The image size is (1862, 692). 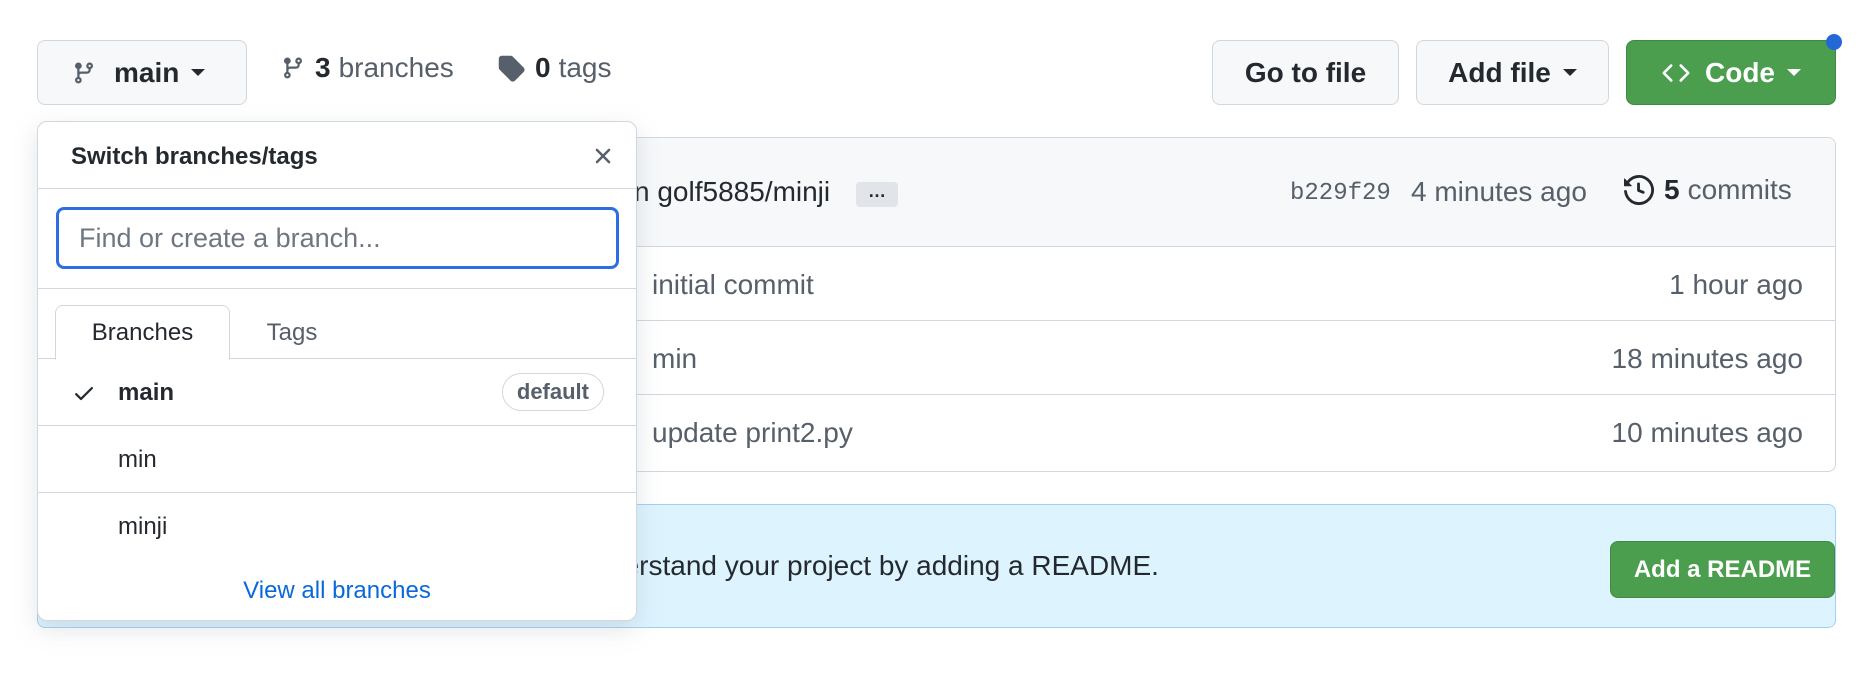 I want to click on tags-count: 0, so click(x=543, y=67).